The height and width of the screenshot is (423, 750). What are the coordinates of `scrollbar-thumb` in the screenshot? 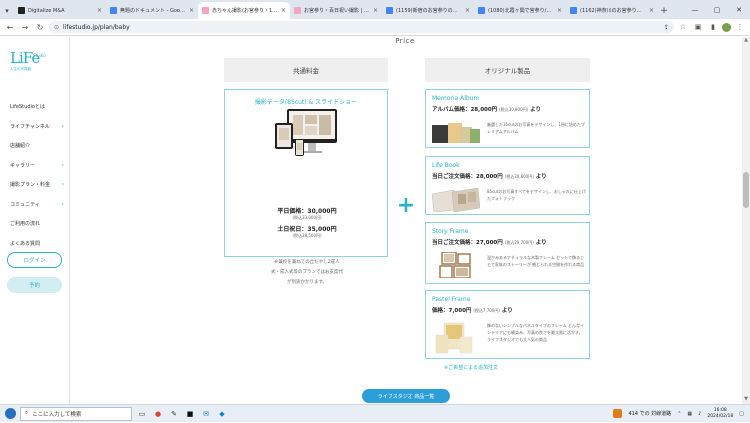 It's located at (746, 190).